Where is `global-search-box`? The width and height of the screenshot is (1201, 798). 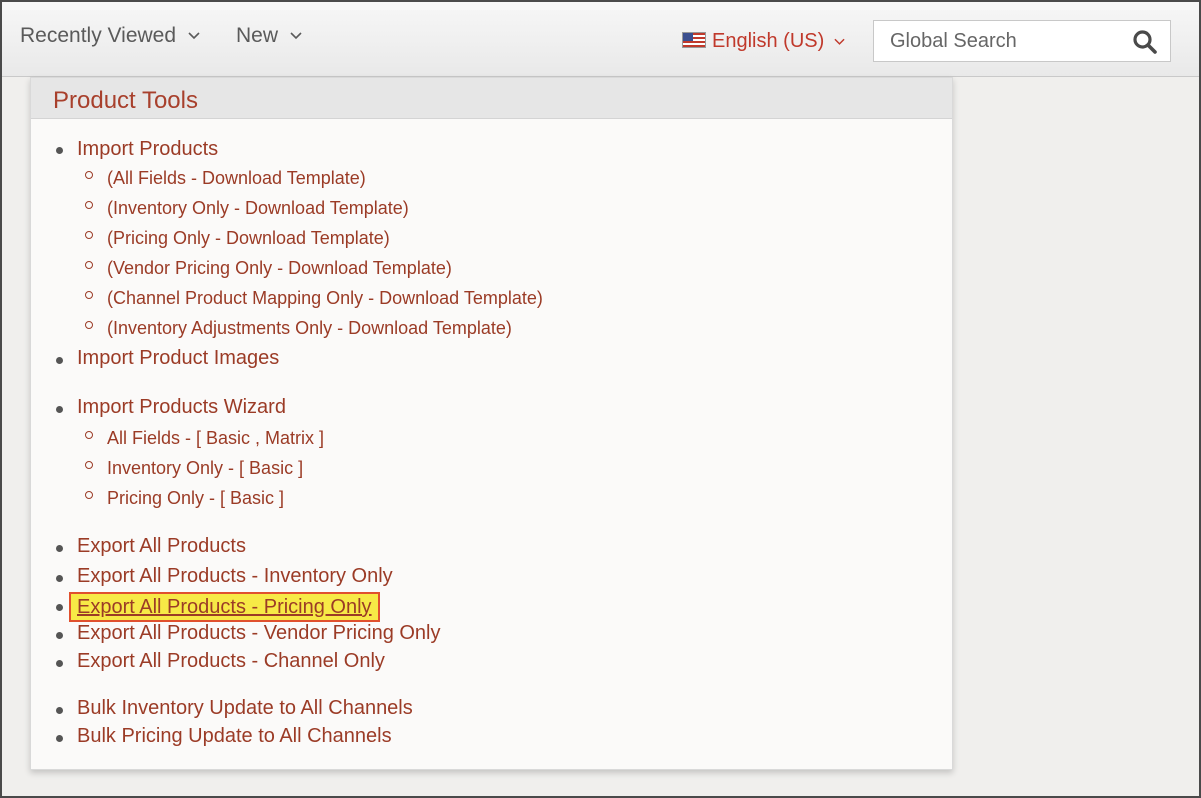
global-search-box is located at coordinates (1022, 41).